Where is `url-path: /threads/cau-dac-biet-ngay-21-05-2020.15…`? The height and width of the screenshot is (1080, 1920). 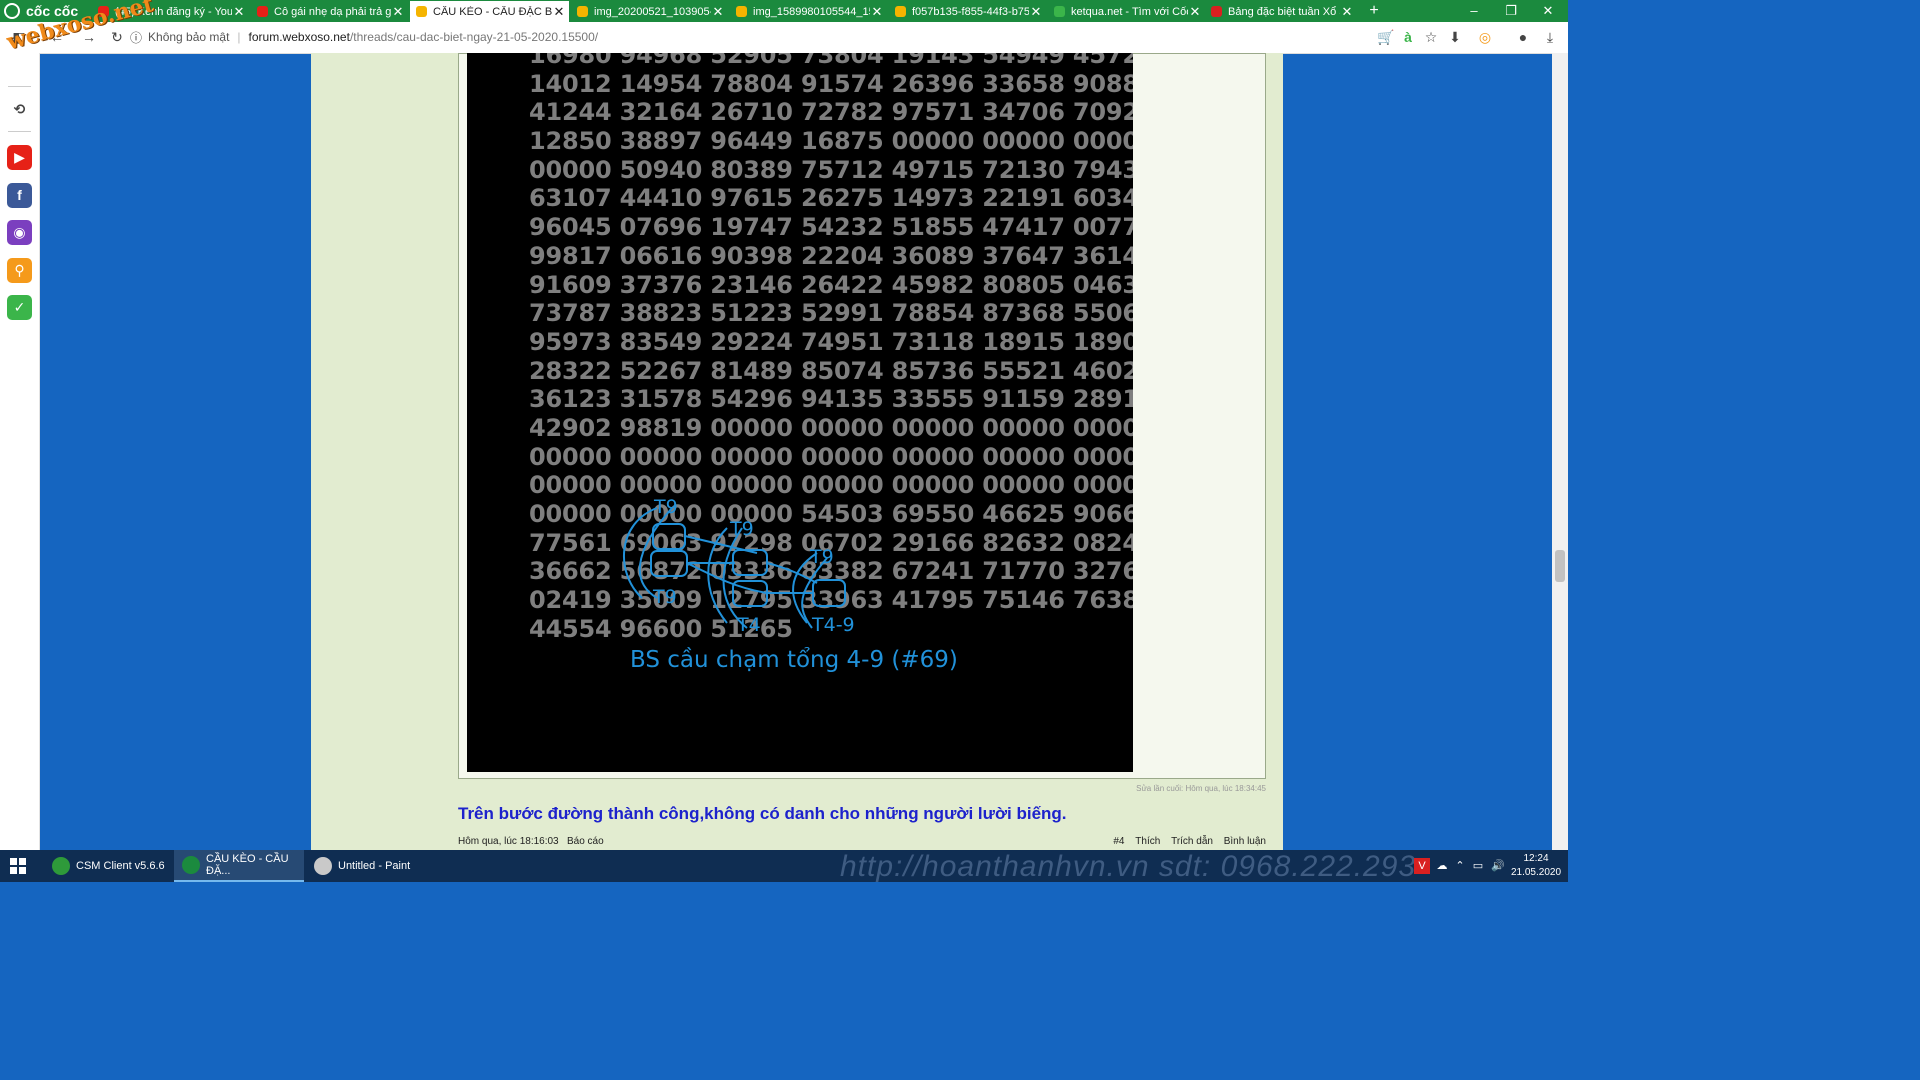
url-path: /threads/cau-dac-biet-ngay-21-05-2020.15… is located at coordinates (474, 37).